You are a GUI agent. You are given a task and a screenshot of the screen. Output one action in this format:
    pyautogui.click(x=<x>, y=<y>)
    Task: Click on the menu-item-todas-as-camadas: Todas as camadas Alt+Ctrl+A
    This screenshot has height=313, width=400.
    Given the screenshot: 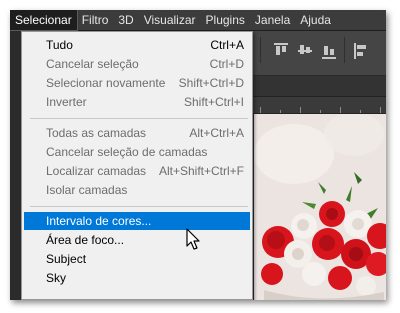 What is the action you would take?
    pyautogui.click(x=137, y=133)
    